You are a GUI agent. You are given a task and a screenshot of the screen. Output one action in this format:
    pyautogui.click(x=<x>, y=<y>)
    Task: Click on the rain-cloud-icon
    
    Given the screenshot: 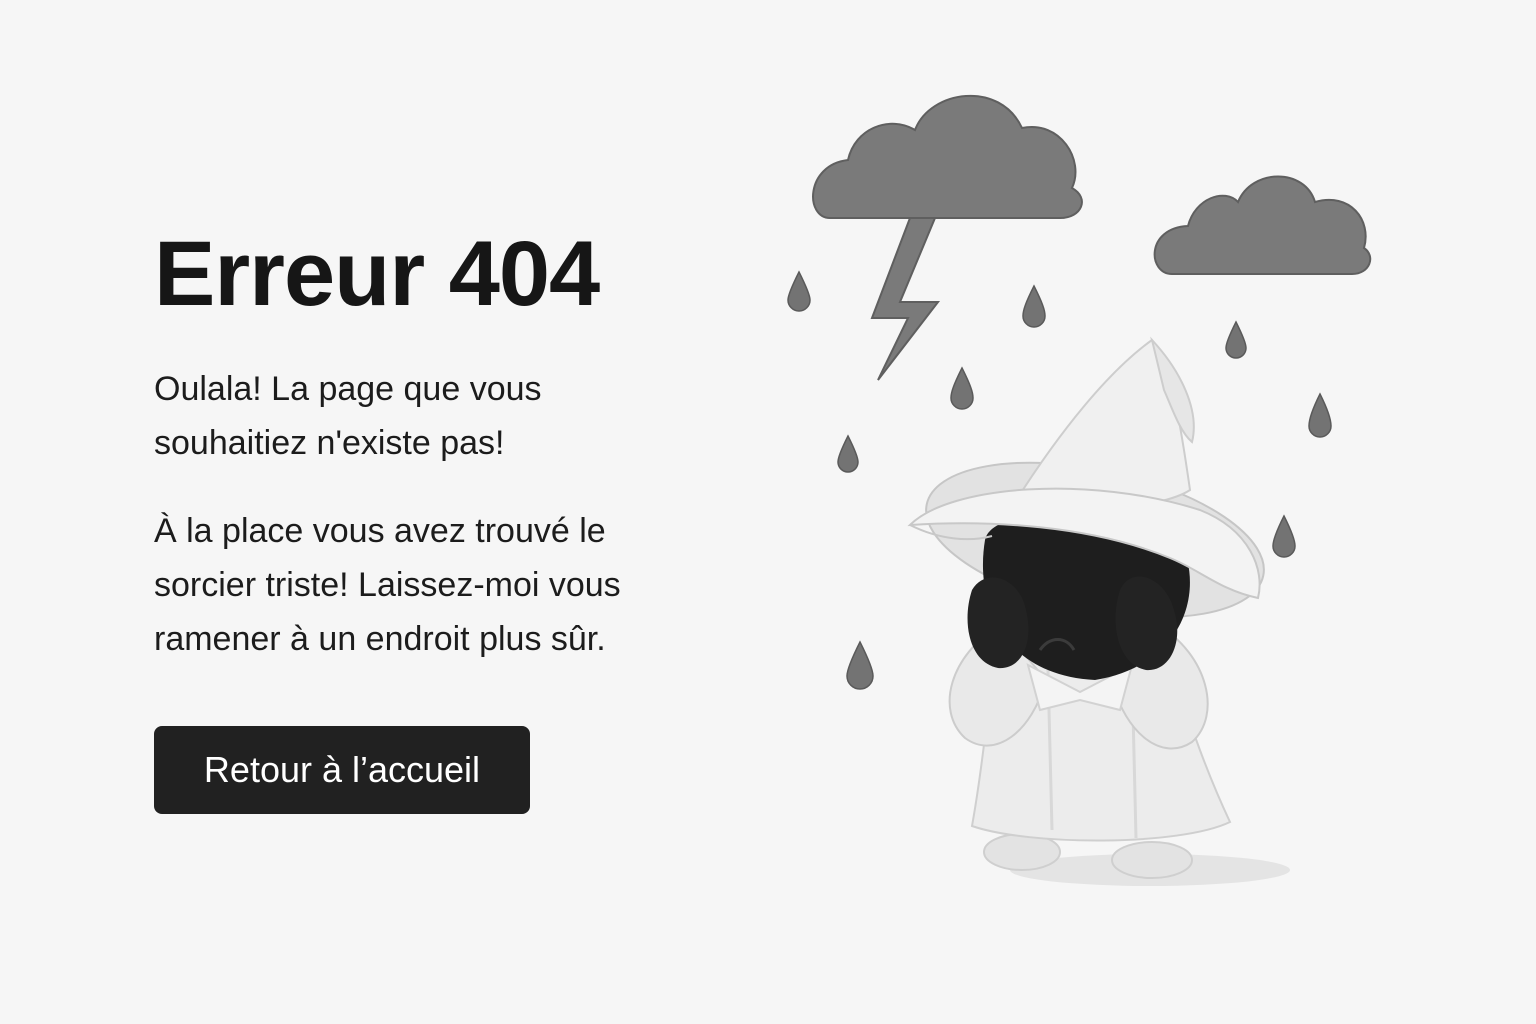 What is the action you would take?
    pyautogui.click(x=1262, y=225)
    